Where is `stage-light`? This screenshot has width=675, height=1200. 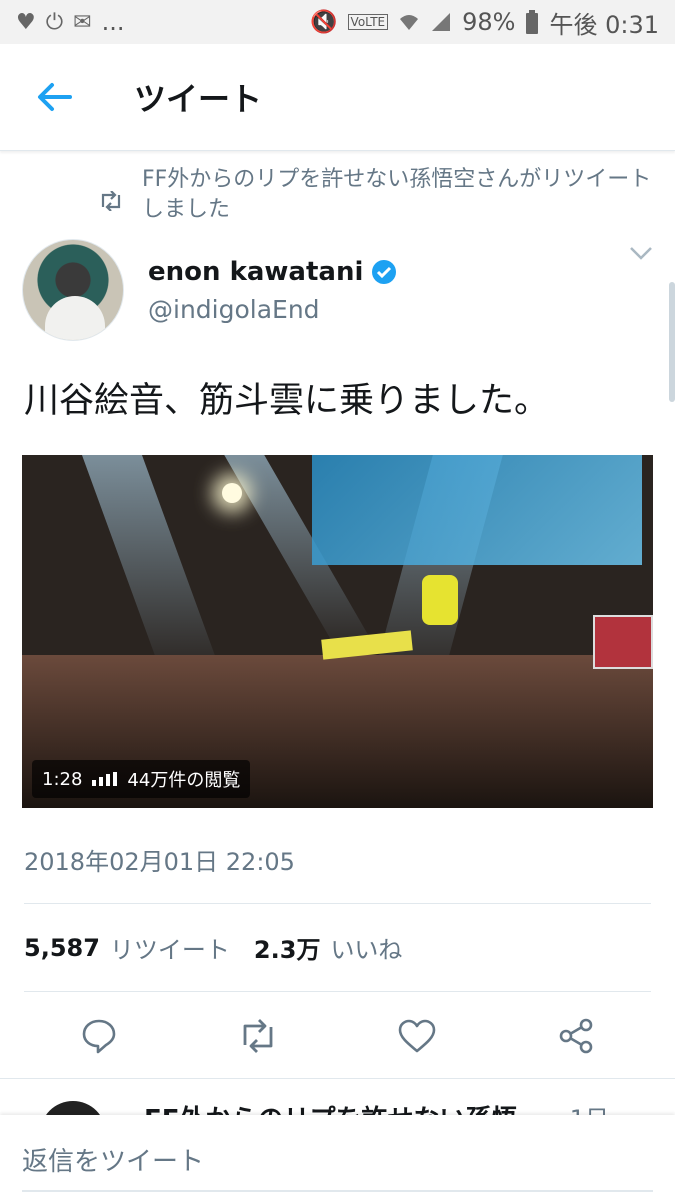 stage-light is located at coordinates (232, 493).